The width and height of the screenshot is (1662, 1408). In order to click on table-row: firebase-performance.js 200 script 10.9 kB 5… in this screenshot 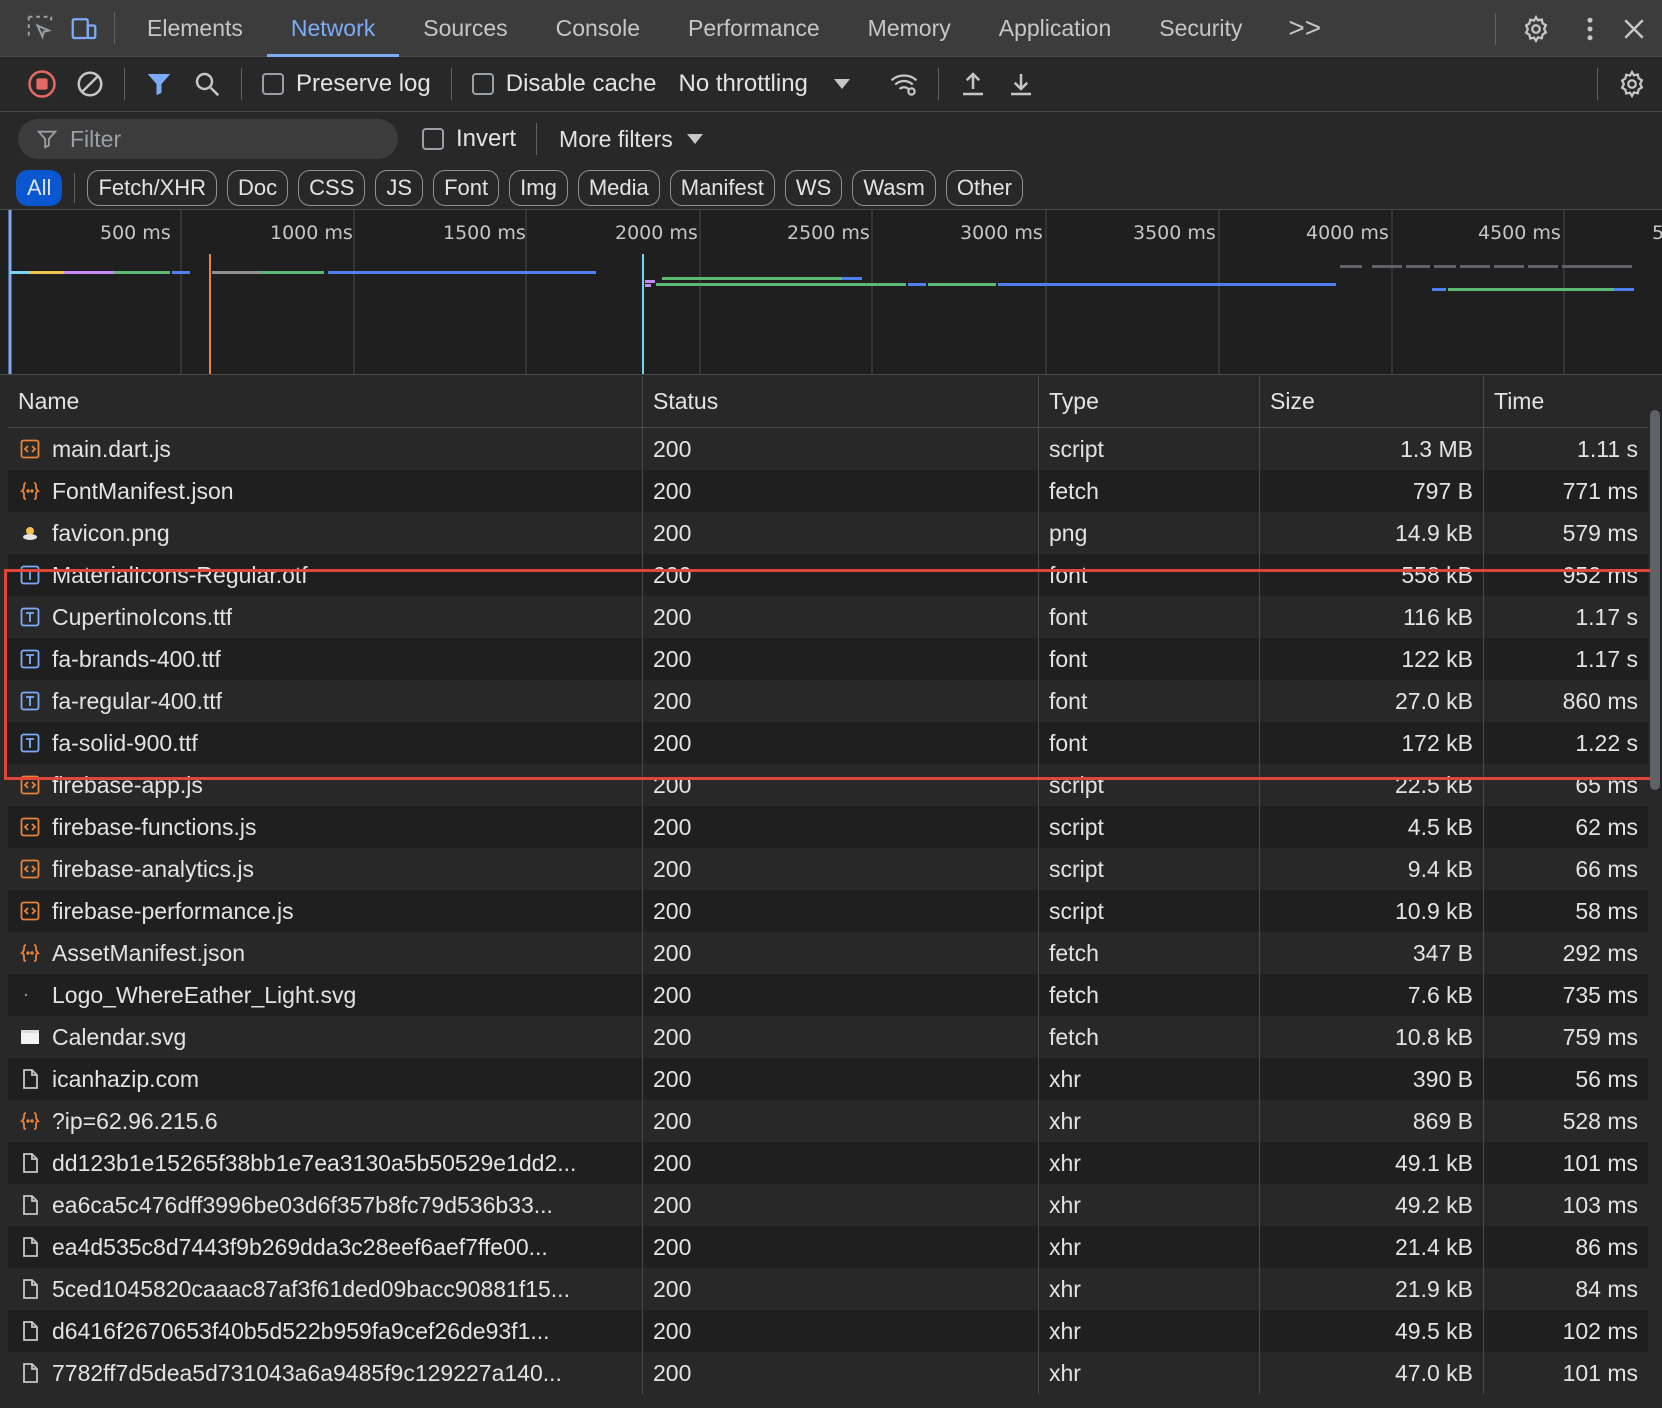, I will do `click(828, 911)`.